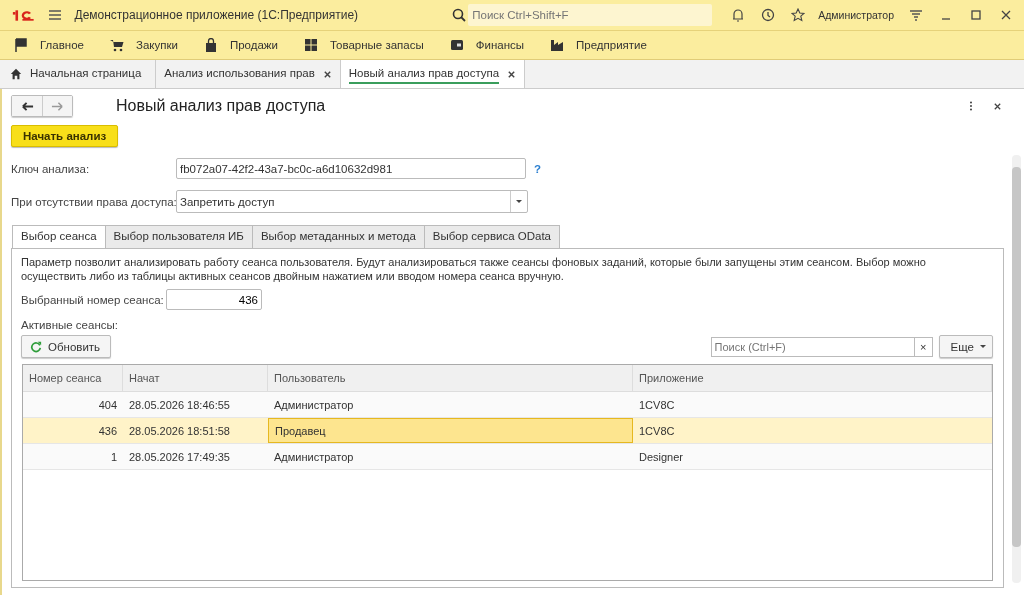  I want to click on cart-icon, so click(116, 45).